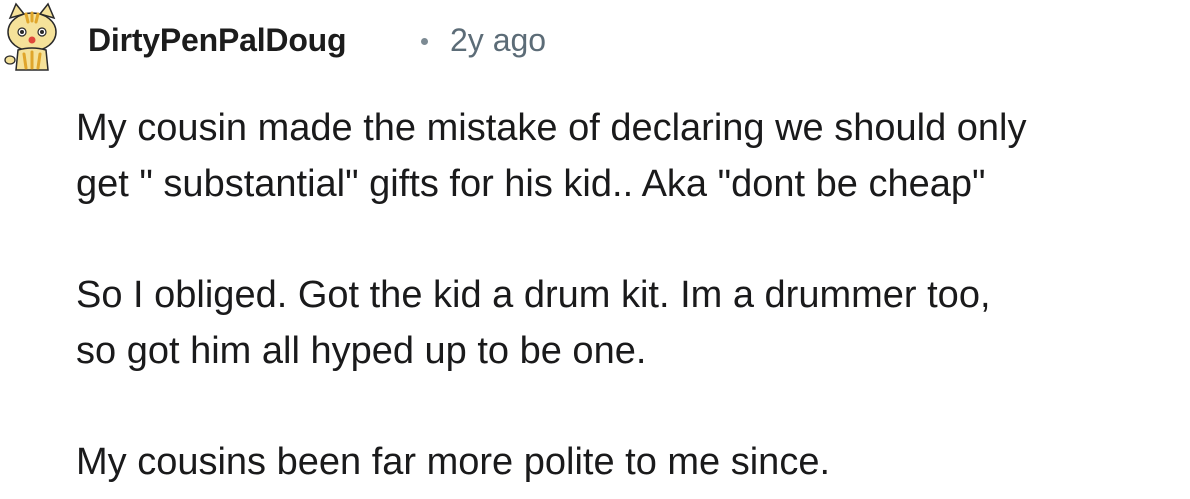 Image resolution: width=1190 pixels, height=499 pixels. I want to click on separator-dot, so click(424, 41).